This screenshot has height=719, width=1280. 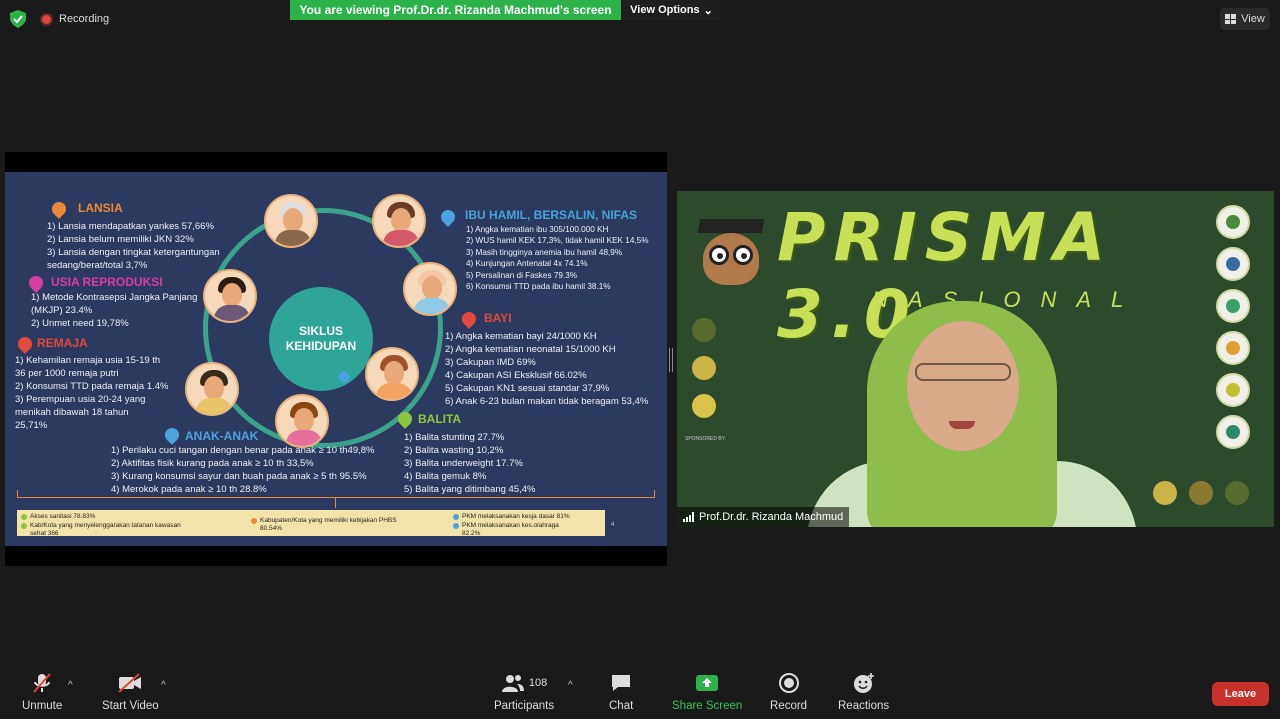 What do you see at coordinates (163, 685) in the screenshot?
I see `video-options-caret-icon: ^` at bounding box center [163, 685].